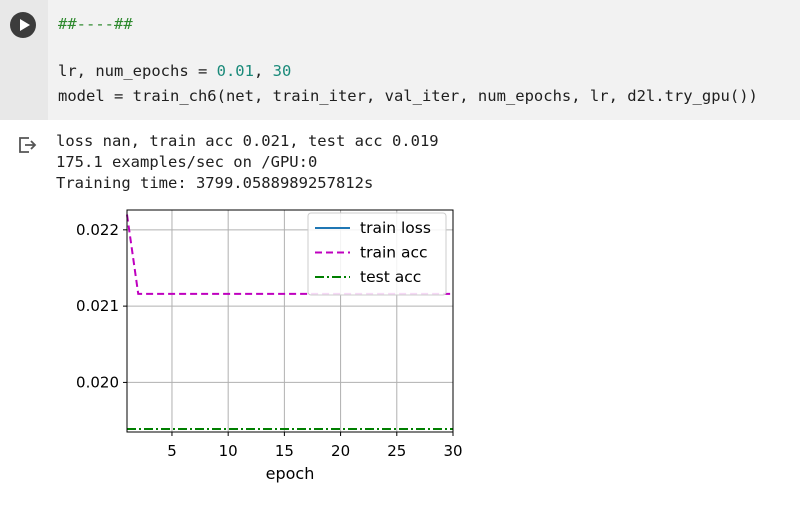 The image size is (800, 509). I want to click on x-tick-label: 15, so click(284, 451).